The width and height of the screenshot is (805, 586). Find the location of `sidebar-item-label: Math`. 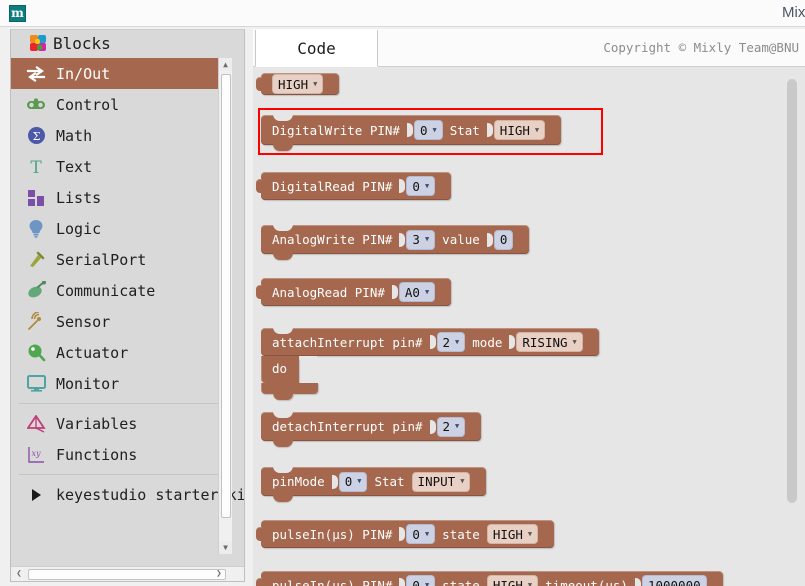

sidebar-item-label: Math is located at coordinates (74, 135).